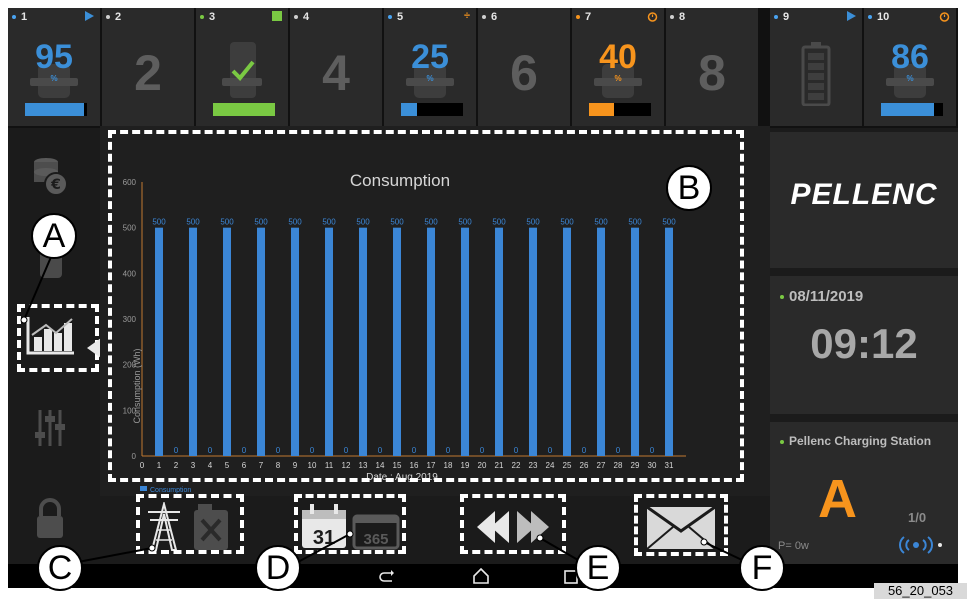  Describe the element at coordinates (60, 568) in the screenshot. I see `callout-c: C` at that location.